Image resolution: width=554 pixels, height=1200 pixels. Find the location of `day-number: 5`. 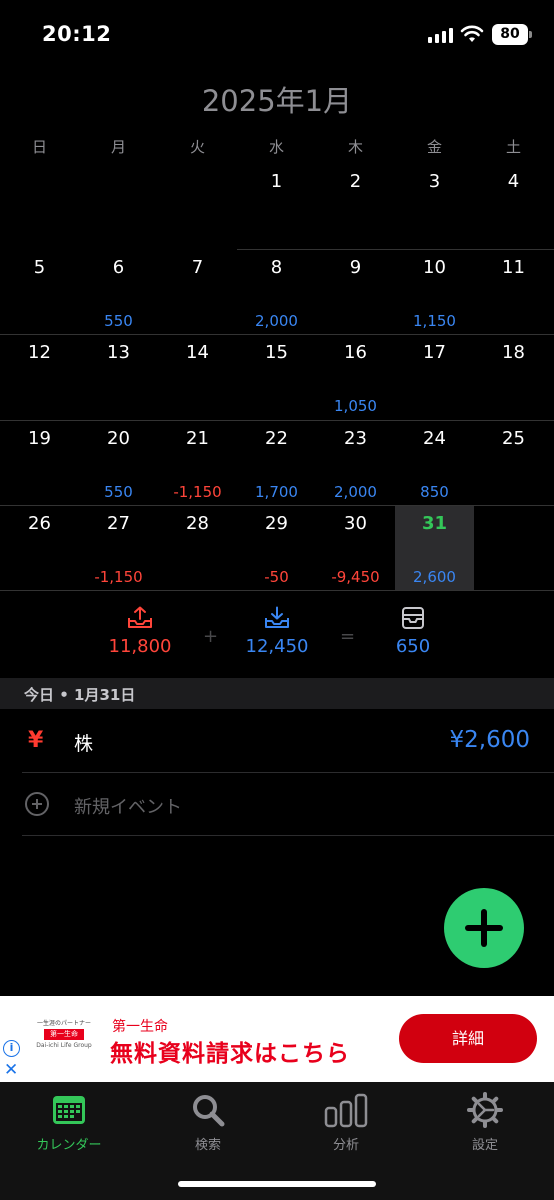

day-number: 5 is located at coordinates (39, 267).